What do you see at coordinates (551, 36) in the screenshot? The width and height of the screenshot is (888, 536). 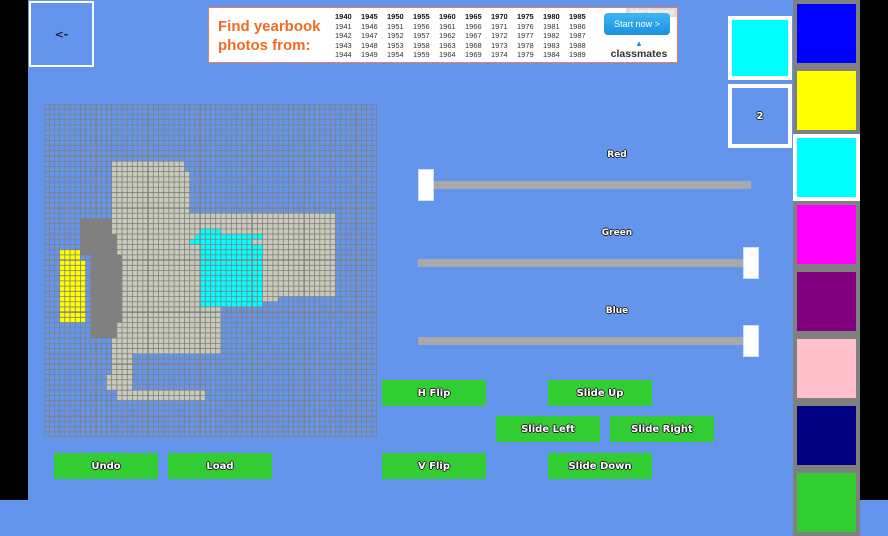 I see `ad-year: 1982` at bounding box center [551, 36].